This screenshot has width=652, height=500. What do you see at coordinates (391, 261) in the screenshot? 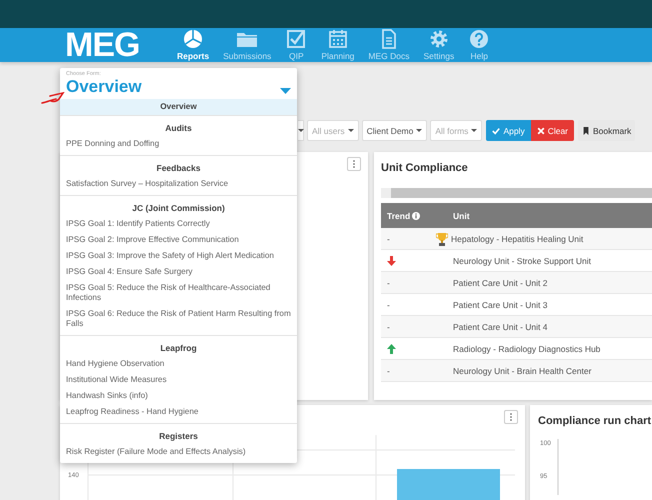
I see `down-arrow-icon` at bounding box center [391, 261].